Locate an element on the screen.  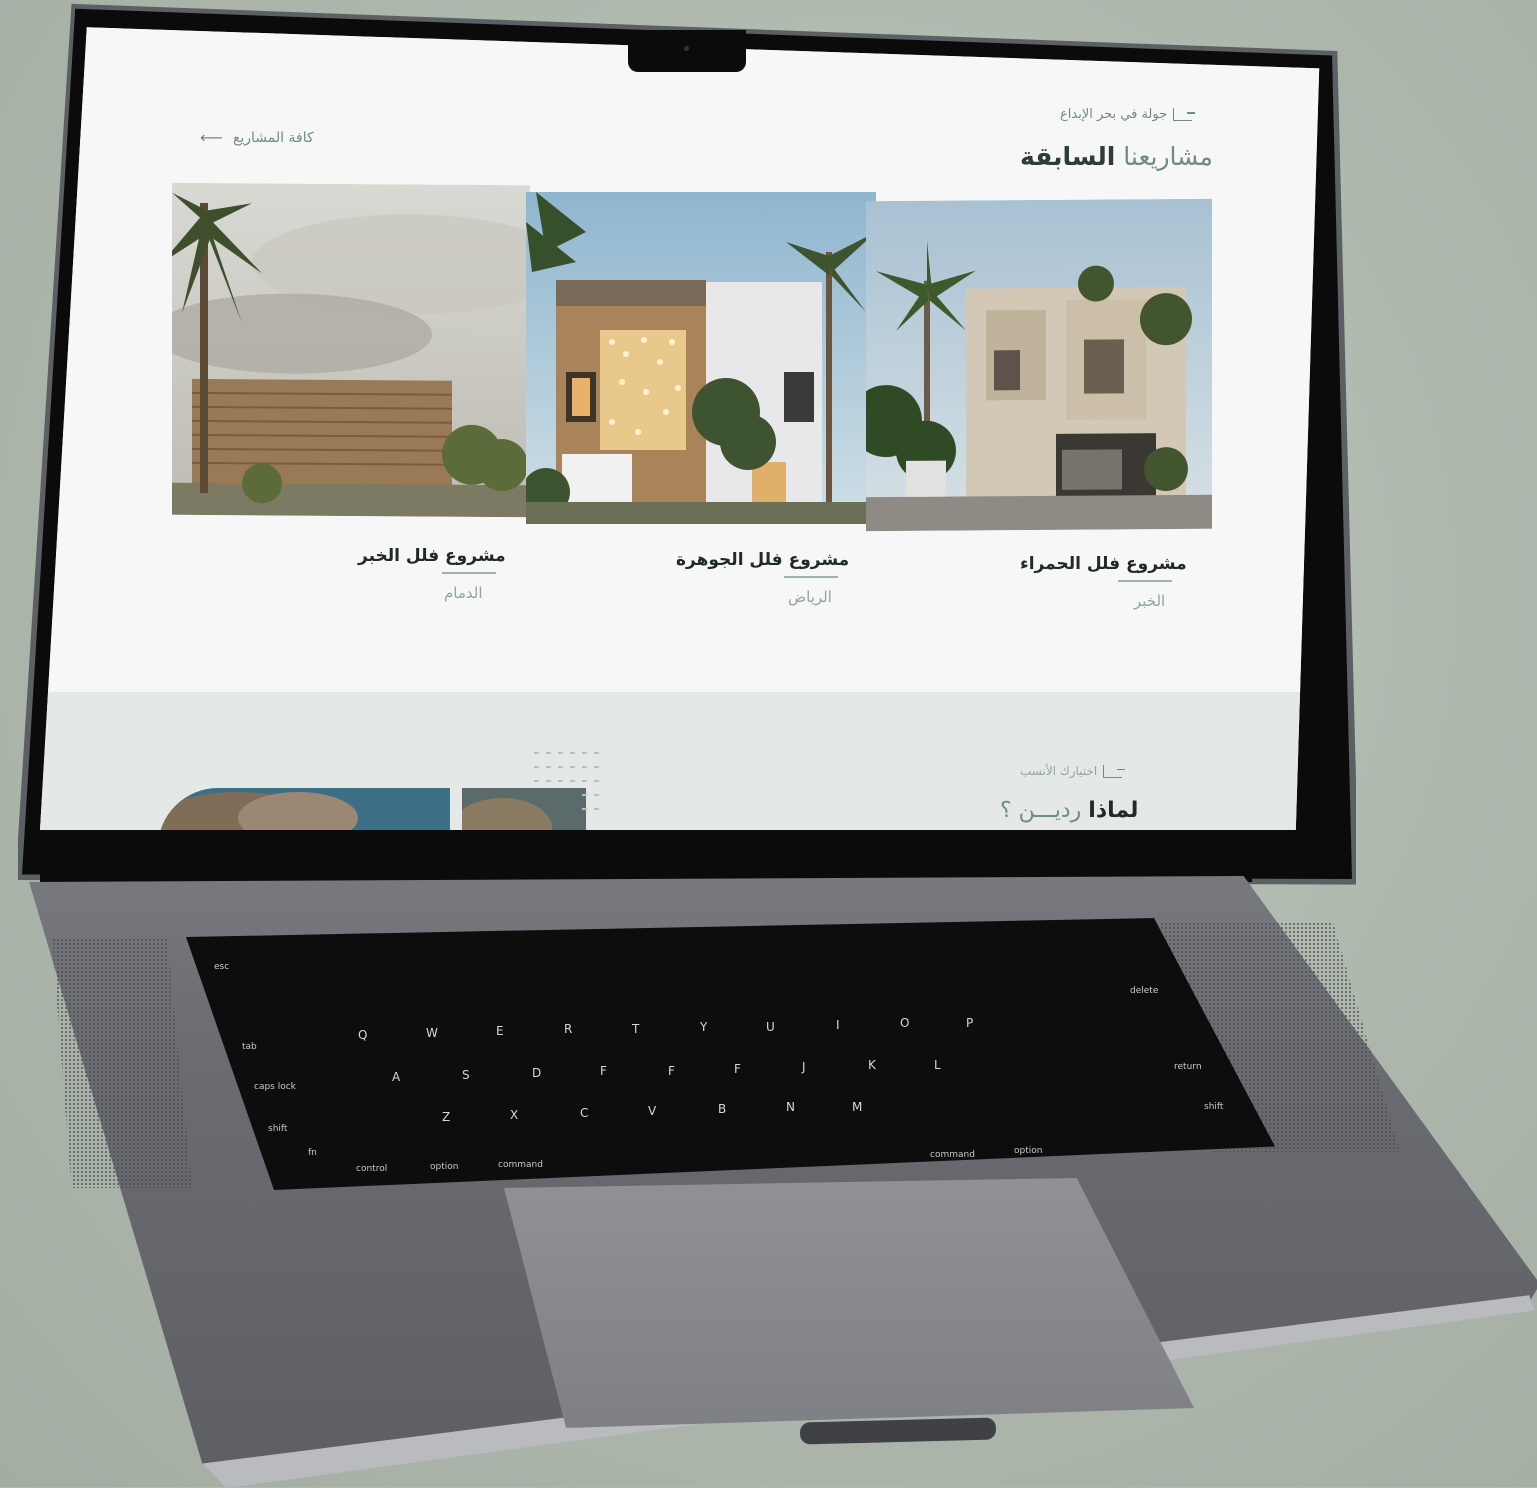
keyboard is located at coordinates (730, 1054).